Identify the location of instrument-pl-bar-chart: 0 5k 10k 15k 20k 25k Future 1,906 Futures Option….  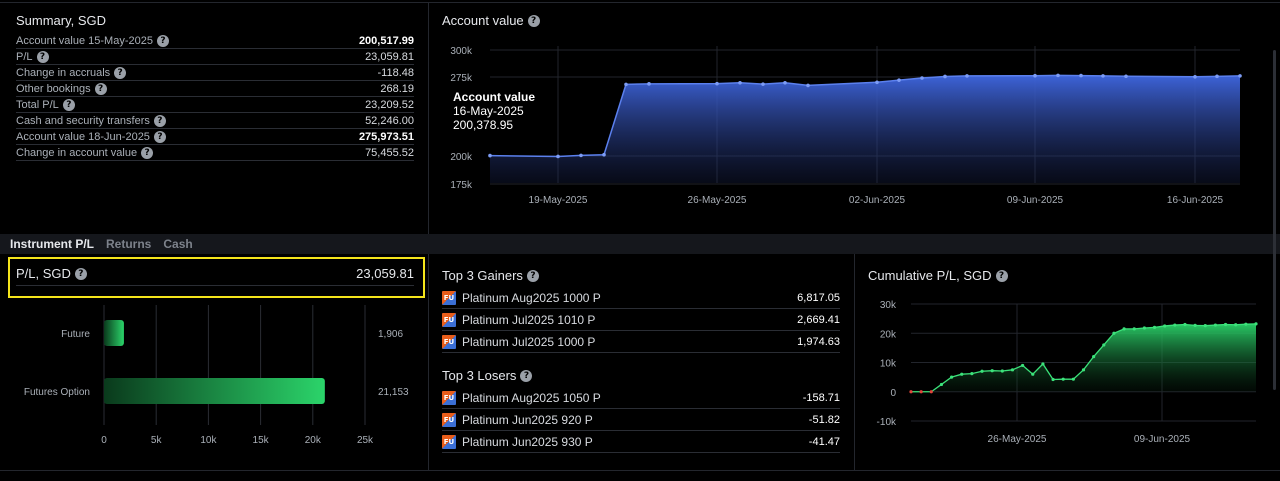
(216, 375).